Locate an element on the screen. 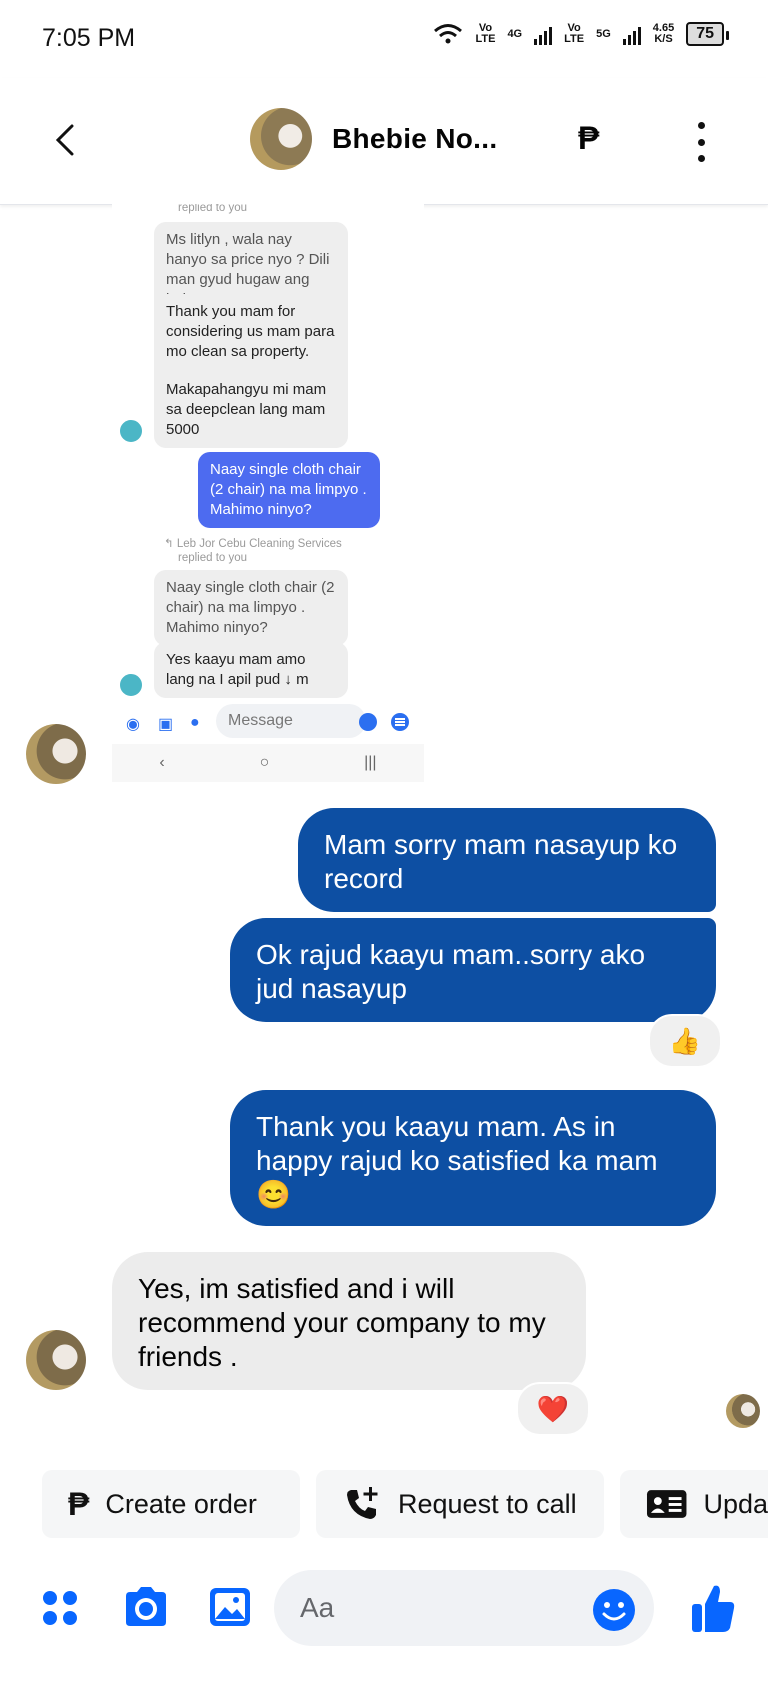 Image resolution: width=768 pixels, height=1706 pixels. replied-by-label: ↰ Leb Jor Cebu Cleaning Services is located at coordinates (253, 544).